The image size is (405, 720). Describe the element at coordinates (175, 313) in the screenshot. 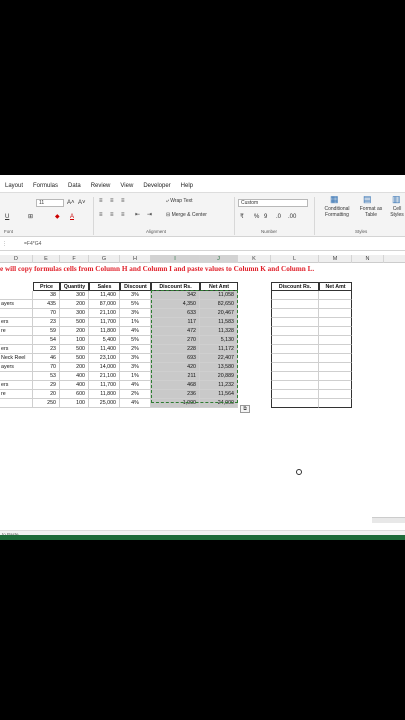

I see `table-cell: 633` at that location.